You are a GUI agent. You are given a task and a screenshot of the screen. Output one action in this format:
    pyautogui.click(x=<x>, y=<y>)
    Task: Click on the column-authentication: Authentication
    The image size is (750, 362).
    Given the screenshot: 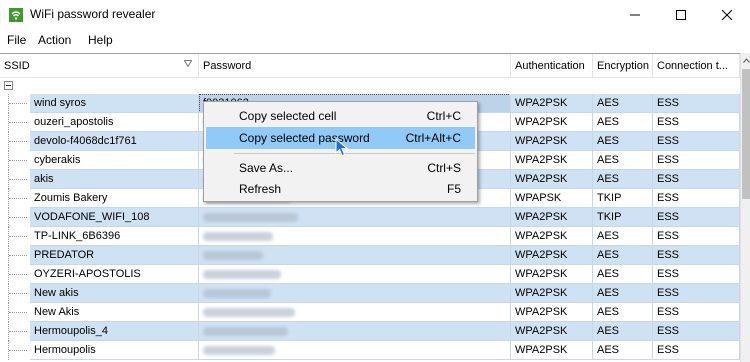 What is the action you would take?
    pyautogui.click(x=552, y=66)
    